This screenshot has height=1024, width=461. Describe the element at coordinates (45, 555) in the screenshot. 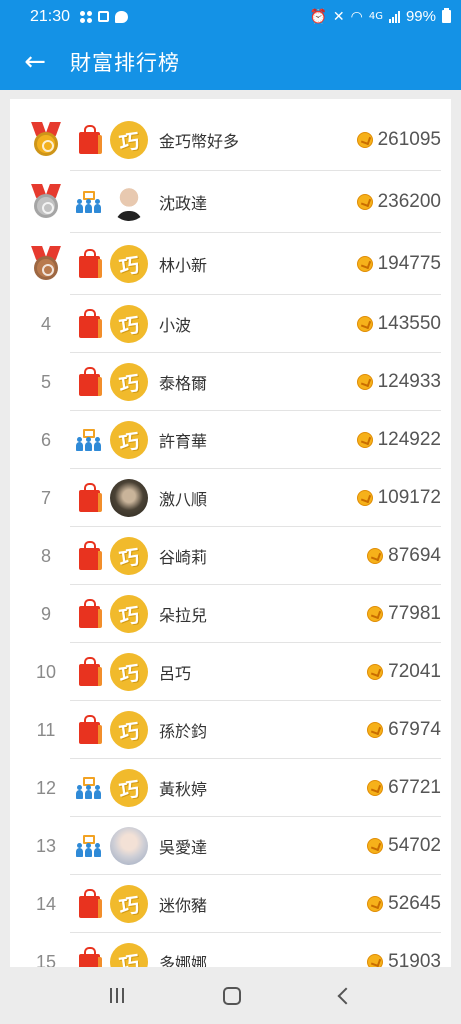

I see `rank-number: 8` at that location.